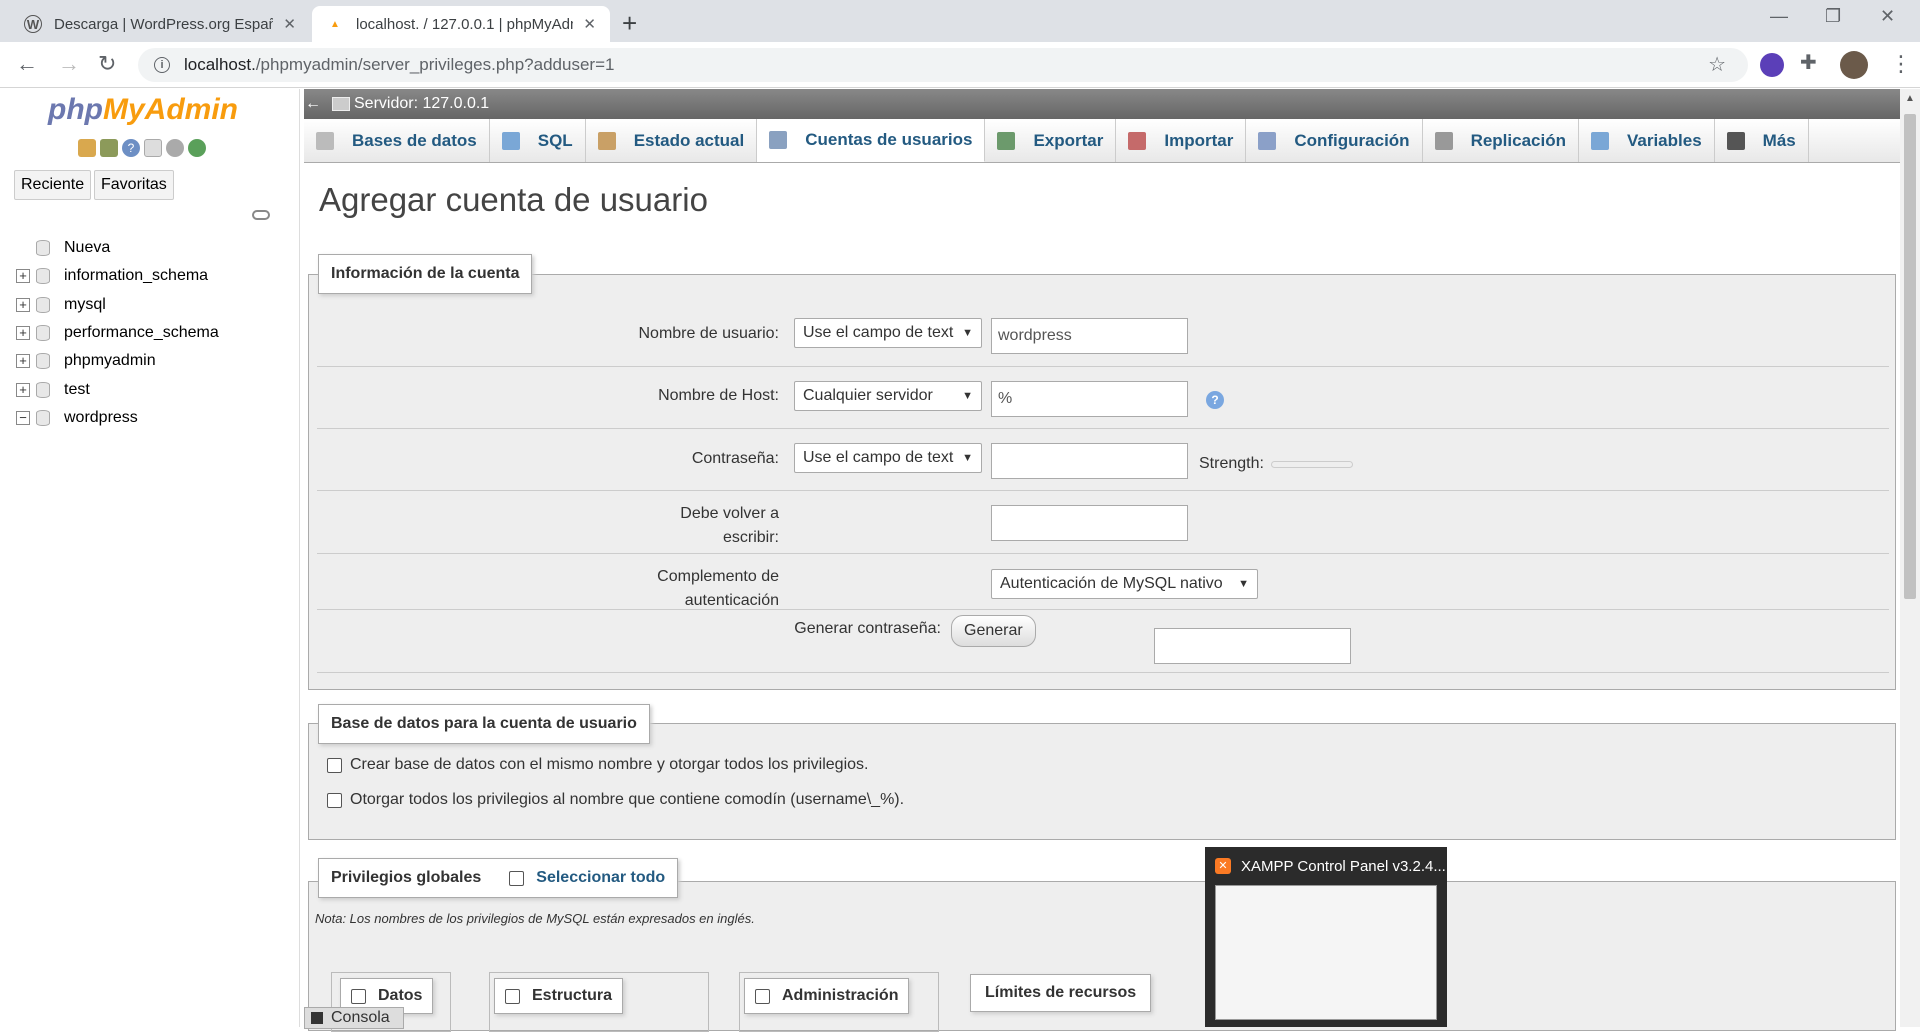  I want to click on tree-item-label: Nueva, so click(87, 248).